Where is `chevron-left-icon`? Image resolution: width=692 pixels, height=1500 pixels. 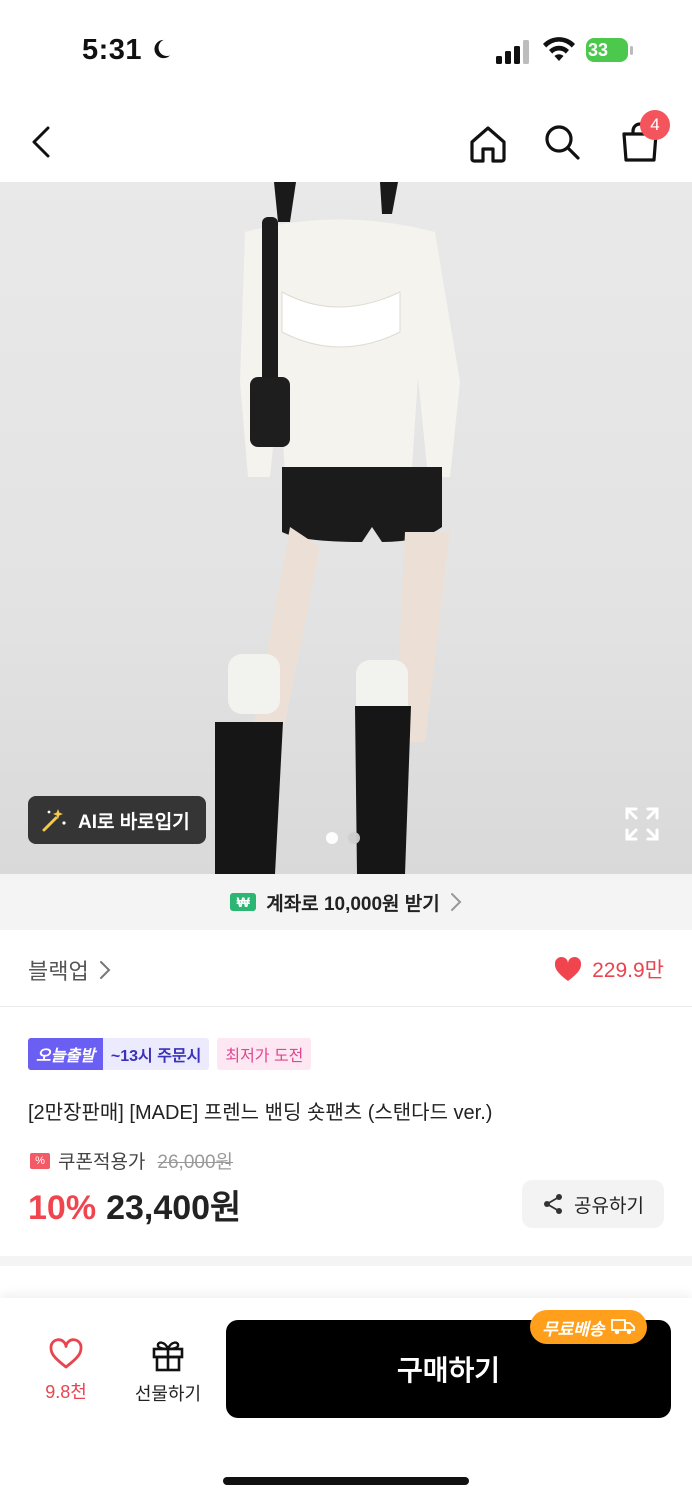
chevron-left-icon is located at coordinates (41, 142).